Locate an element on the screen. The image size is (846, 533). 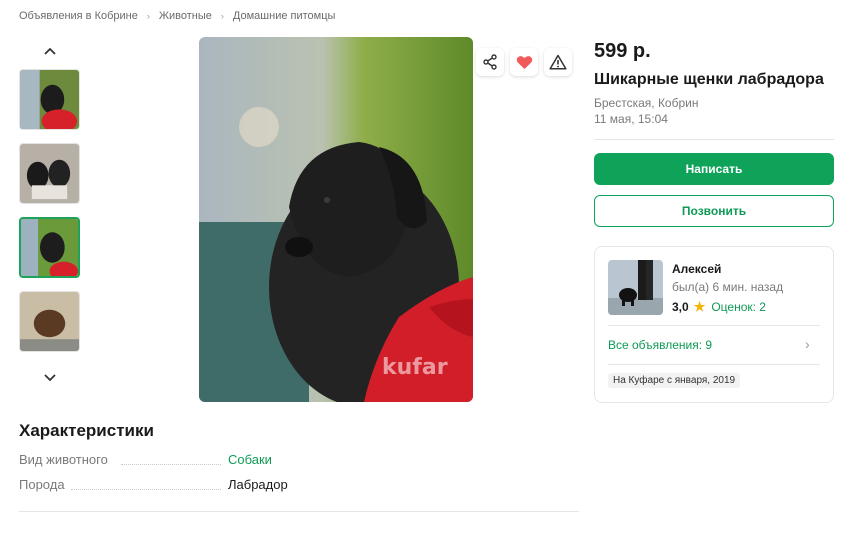
chevron-right-icon: › is located at coordinates (807, 344).